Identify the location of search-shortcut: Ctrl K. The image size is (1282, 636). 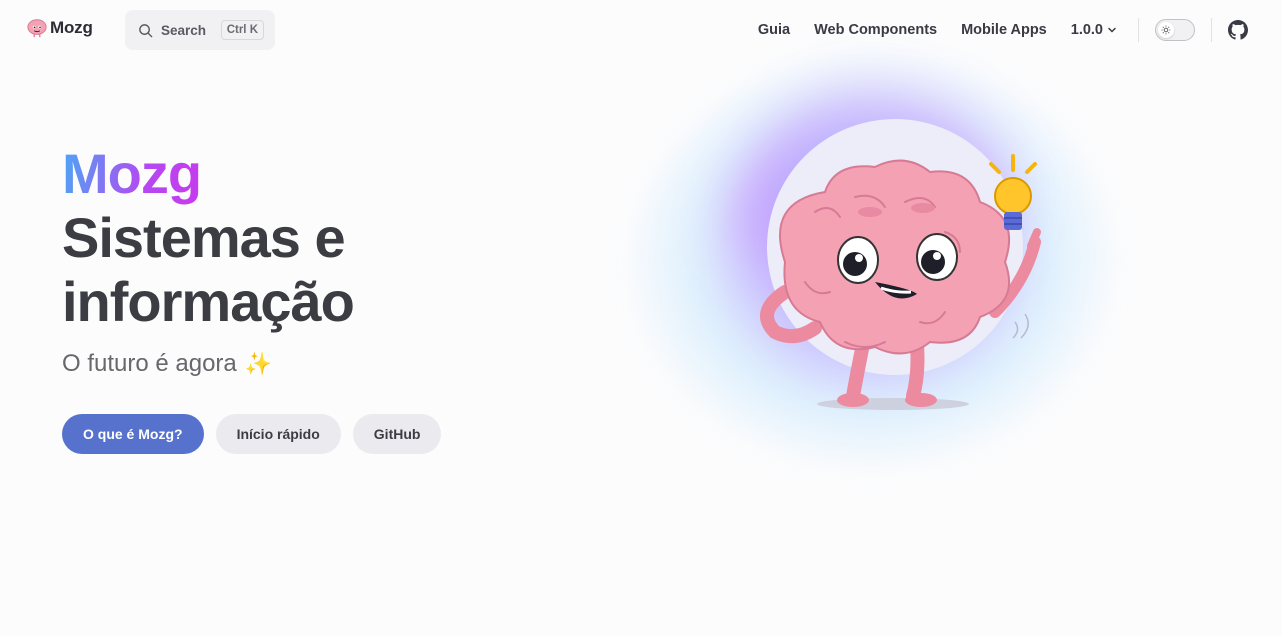
(242, 30).